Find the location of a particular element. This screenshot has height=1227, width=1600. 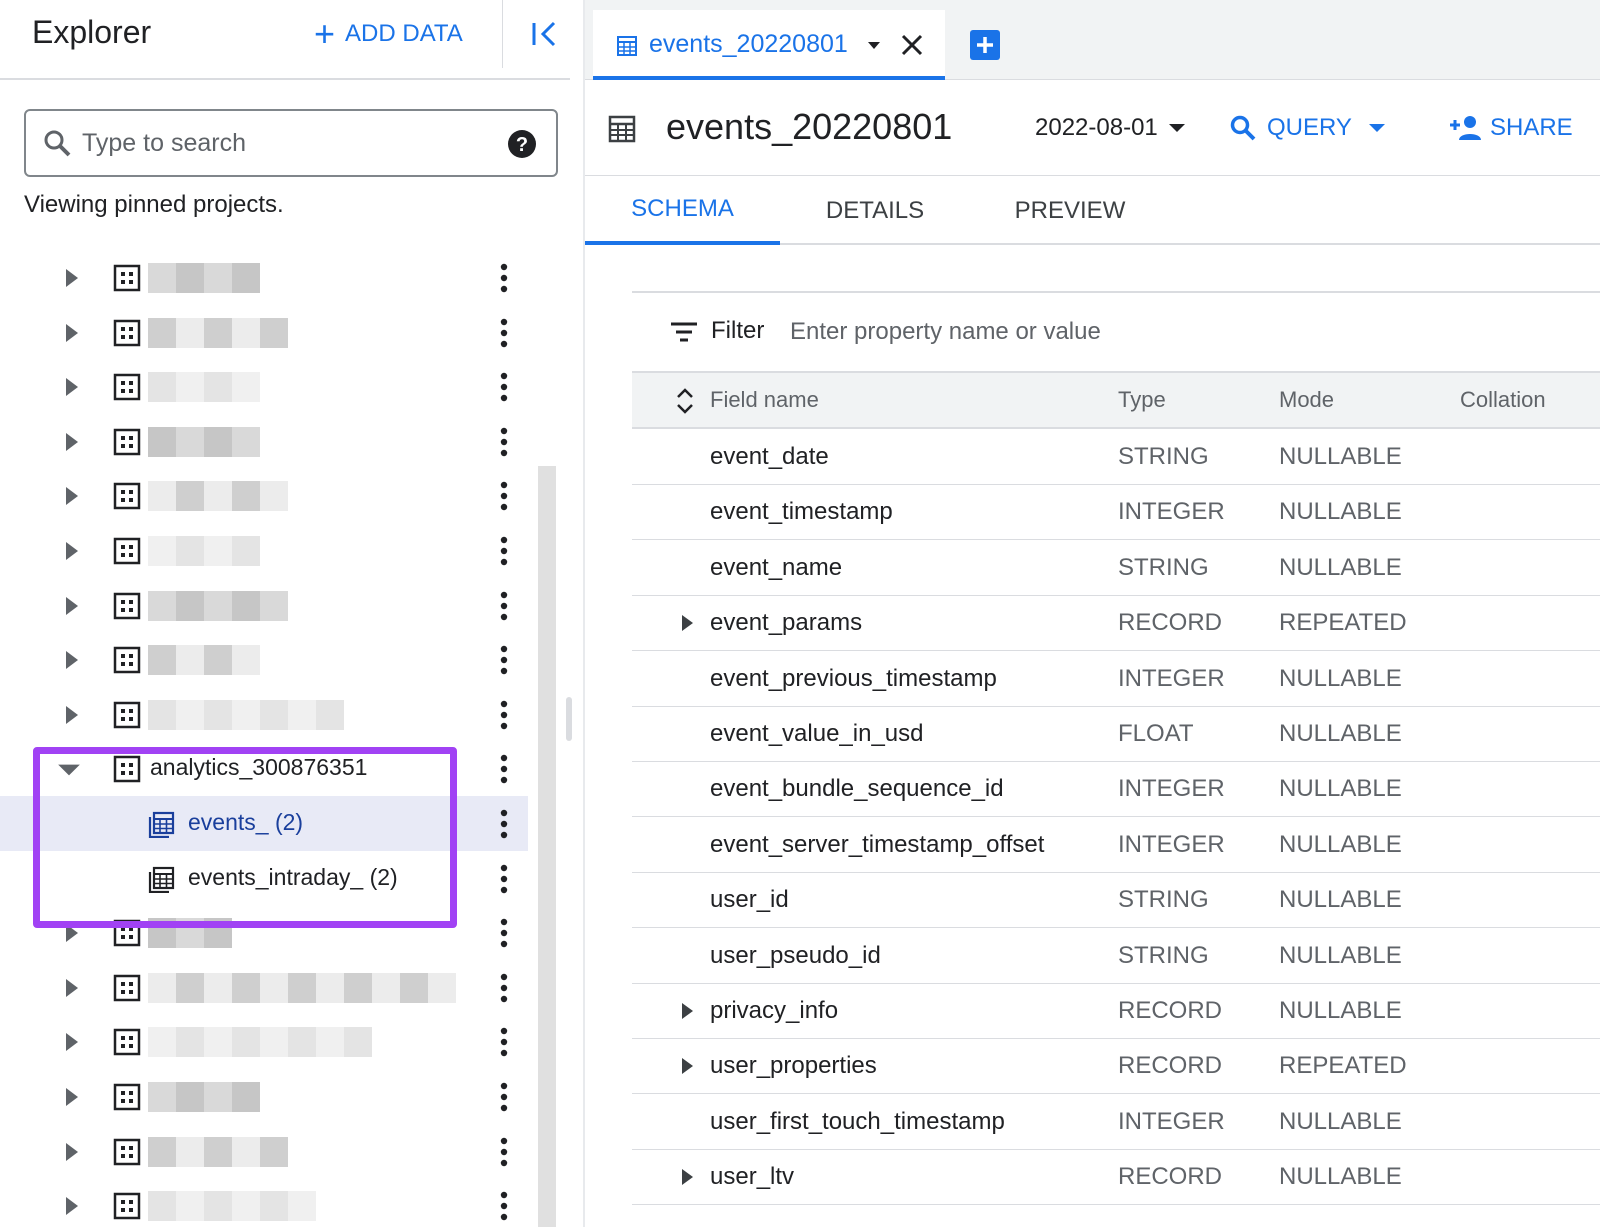

schema-row: privacy_info RECORD NULLABLE is located at coordinates (1116, 1011).